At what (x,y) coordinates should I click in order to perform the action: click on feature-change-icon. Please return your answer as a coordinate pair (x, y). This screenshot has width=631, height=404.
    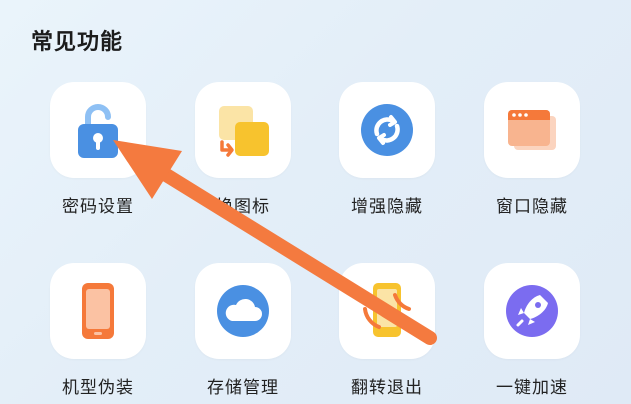
    Looking at the image, I should click on (243, 130).